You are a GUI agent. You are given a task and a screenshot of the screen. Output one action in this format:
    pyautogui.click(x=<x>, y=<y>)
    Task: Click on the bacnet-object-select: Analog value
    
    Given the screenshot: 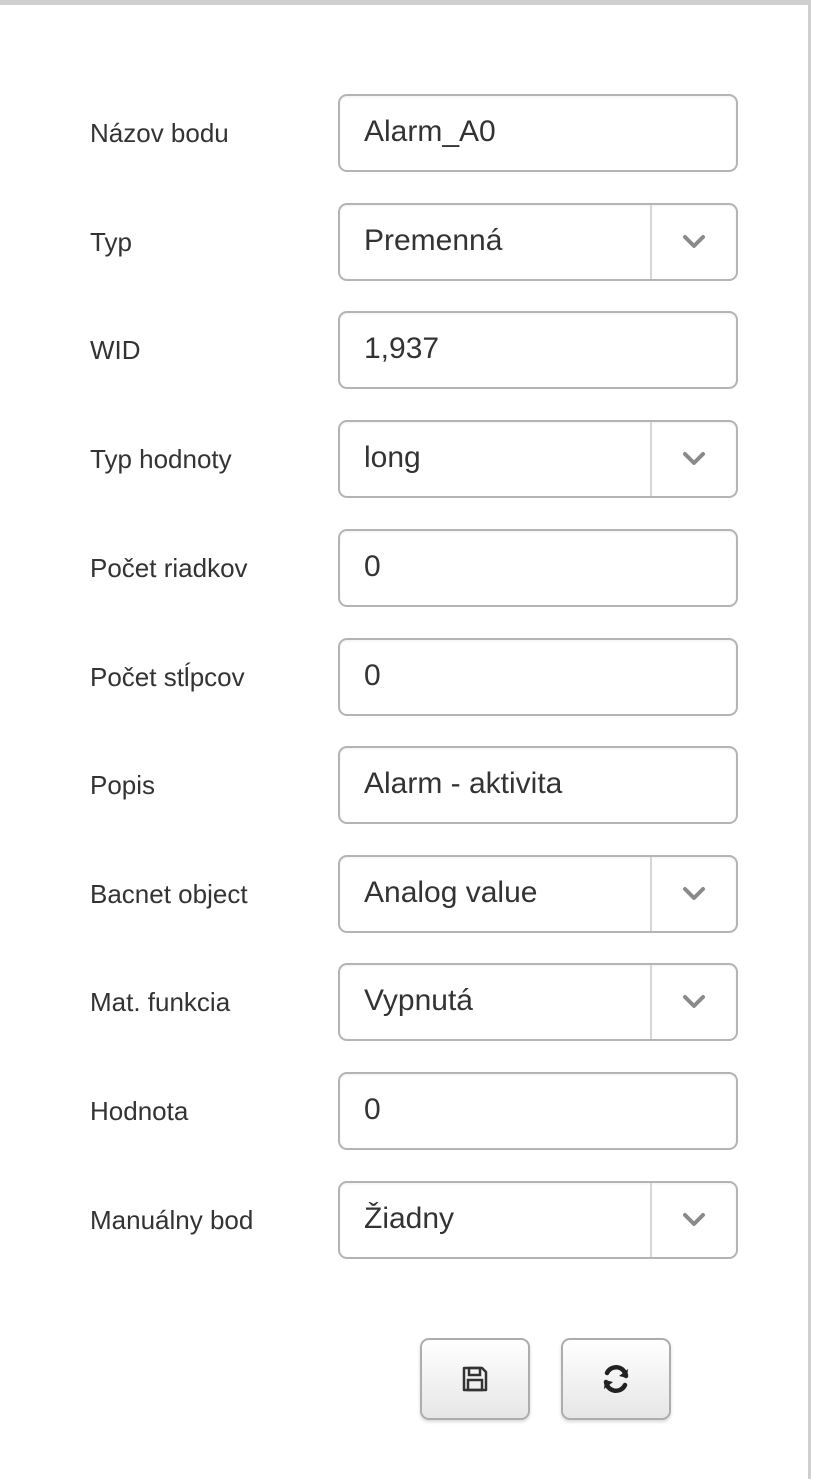 What is the action you would take?
    pyautogui.click(x=538, y=894)
    